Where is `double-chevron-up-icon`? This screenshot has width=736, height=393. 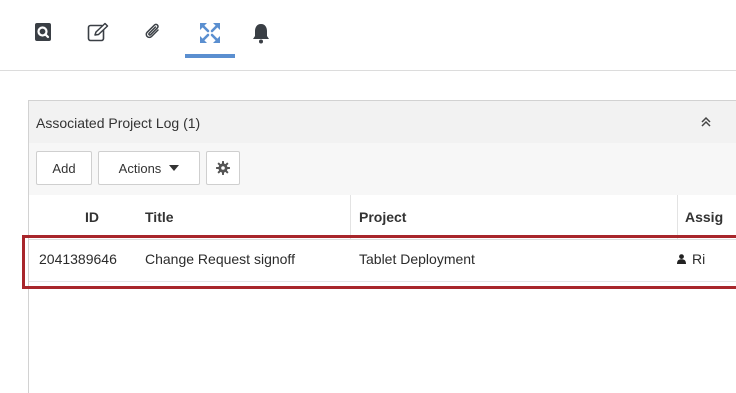
double-chevron-up-icon is located at coordinates (706, 121).